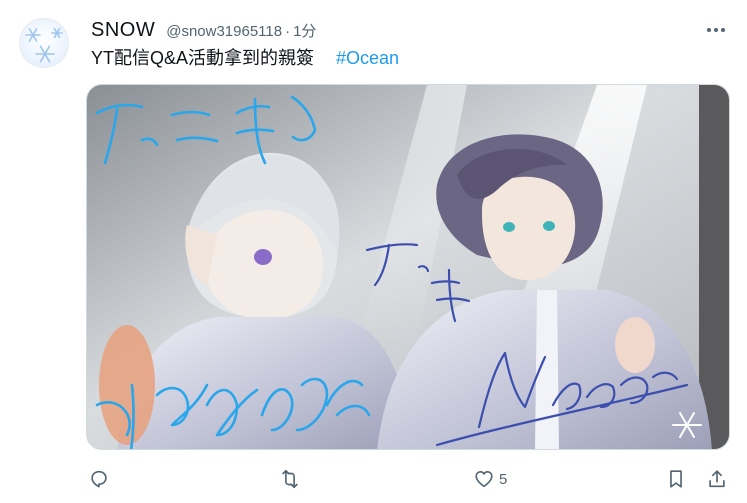 This screenshot has height=503, width=747. What do you see at coordinates (224, 31) in the screenshot?
I see `user-handle: @snow31965118` at bounding box center [224, 31].